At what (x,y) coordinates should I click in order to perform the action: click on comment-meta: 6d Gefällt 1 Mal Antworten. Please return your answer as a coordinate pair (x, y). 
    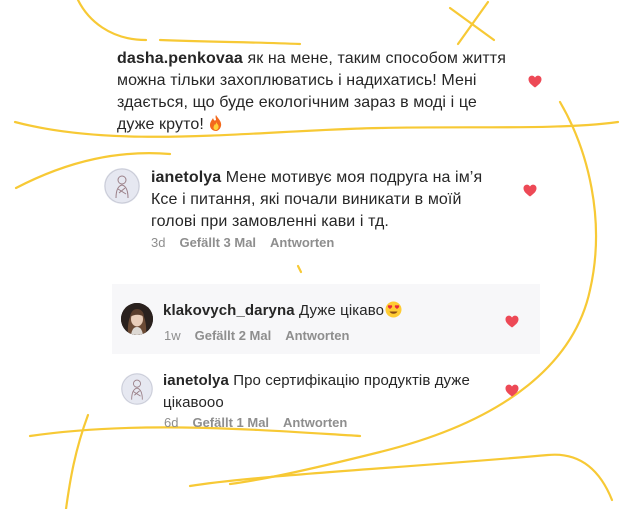
    Looking at the image, I should click on (262, 422).